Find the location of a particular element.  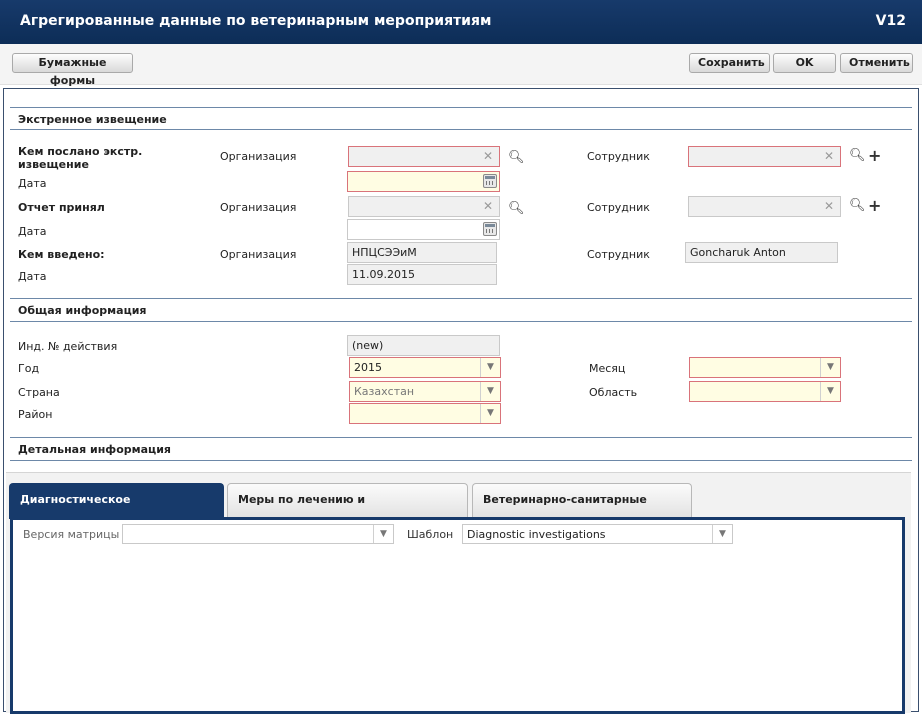

year-label: Год is located at coordinates (29, 368).